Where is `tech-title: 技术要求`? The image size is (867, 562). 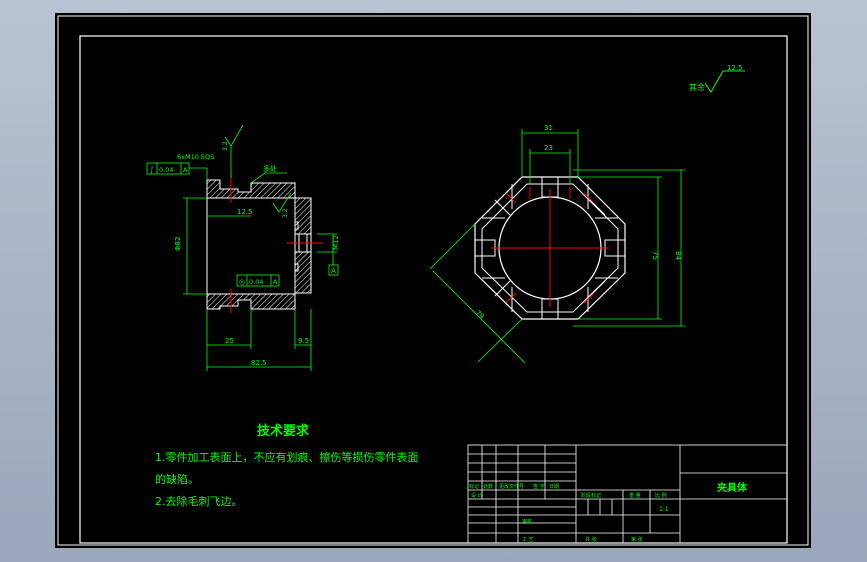 tech-title: 技术要求 is located at coordinates (283, 431).